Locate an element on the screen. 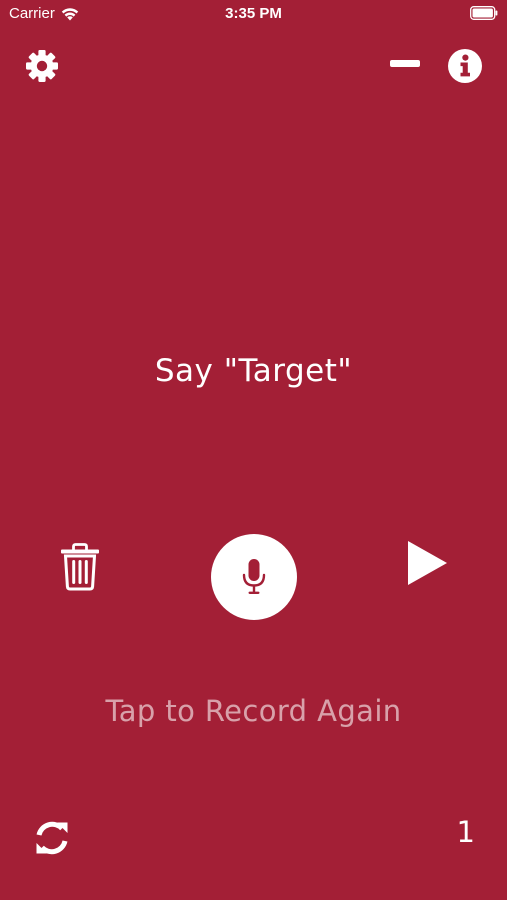 This screenshot has height=900, width=507. microphone-icon is located at coordinates (254, 576).